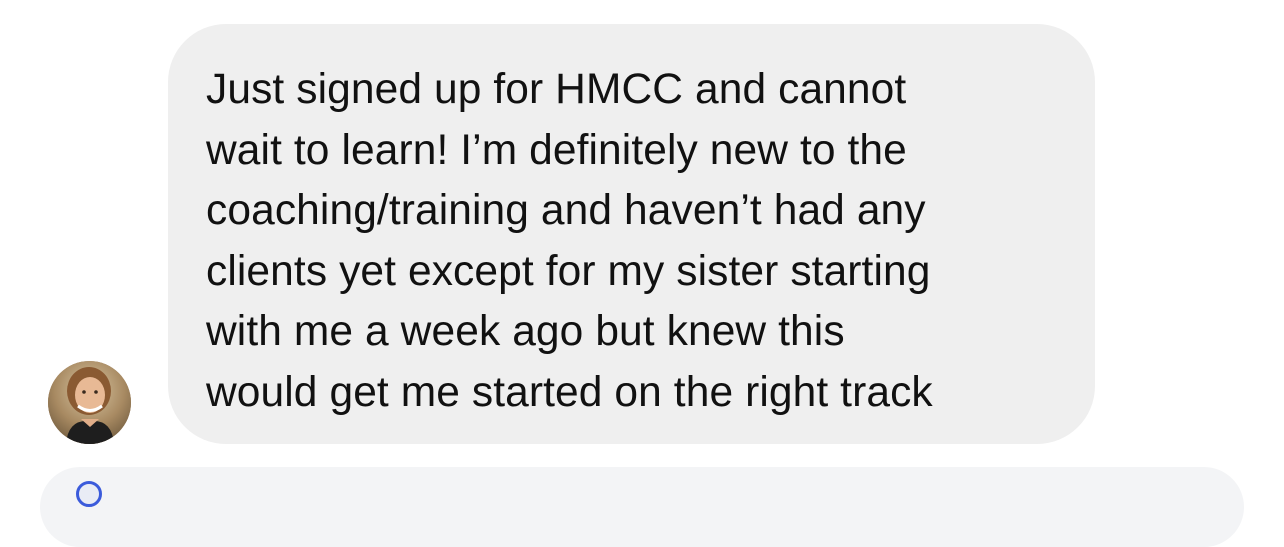 The image size is (1284, 547). Describe the element at coordinates (569, 392) in the screenshot. I see `message-text-line: would get me started on the right track` at that location.